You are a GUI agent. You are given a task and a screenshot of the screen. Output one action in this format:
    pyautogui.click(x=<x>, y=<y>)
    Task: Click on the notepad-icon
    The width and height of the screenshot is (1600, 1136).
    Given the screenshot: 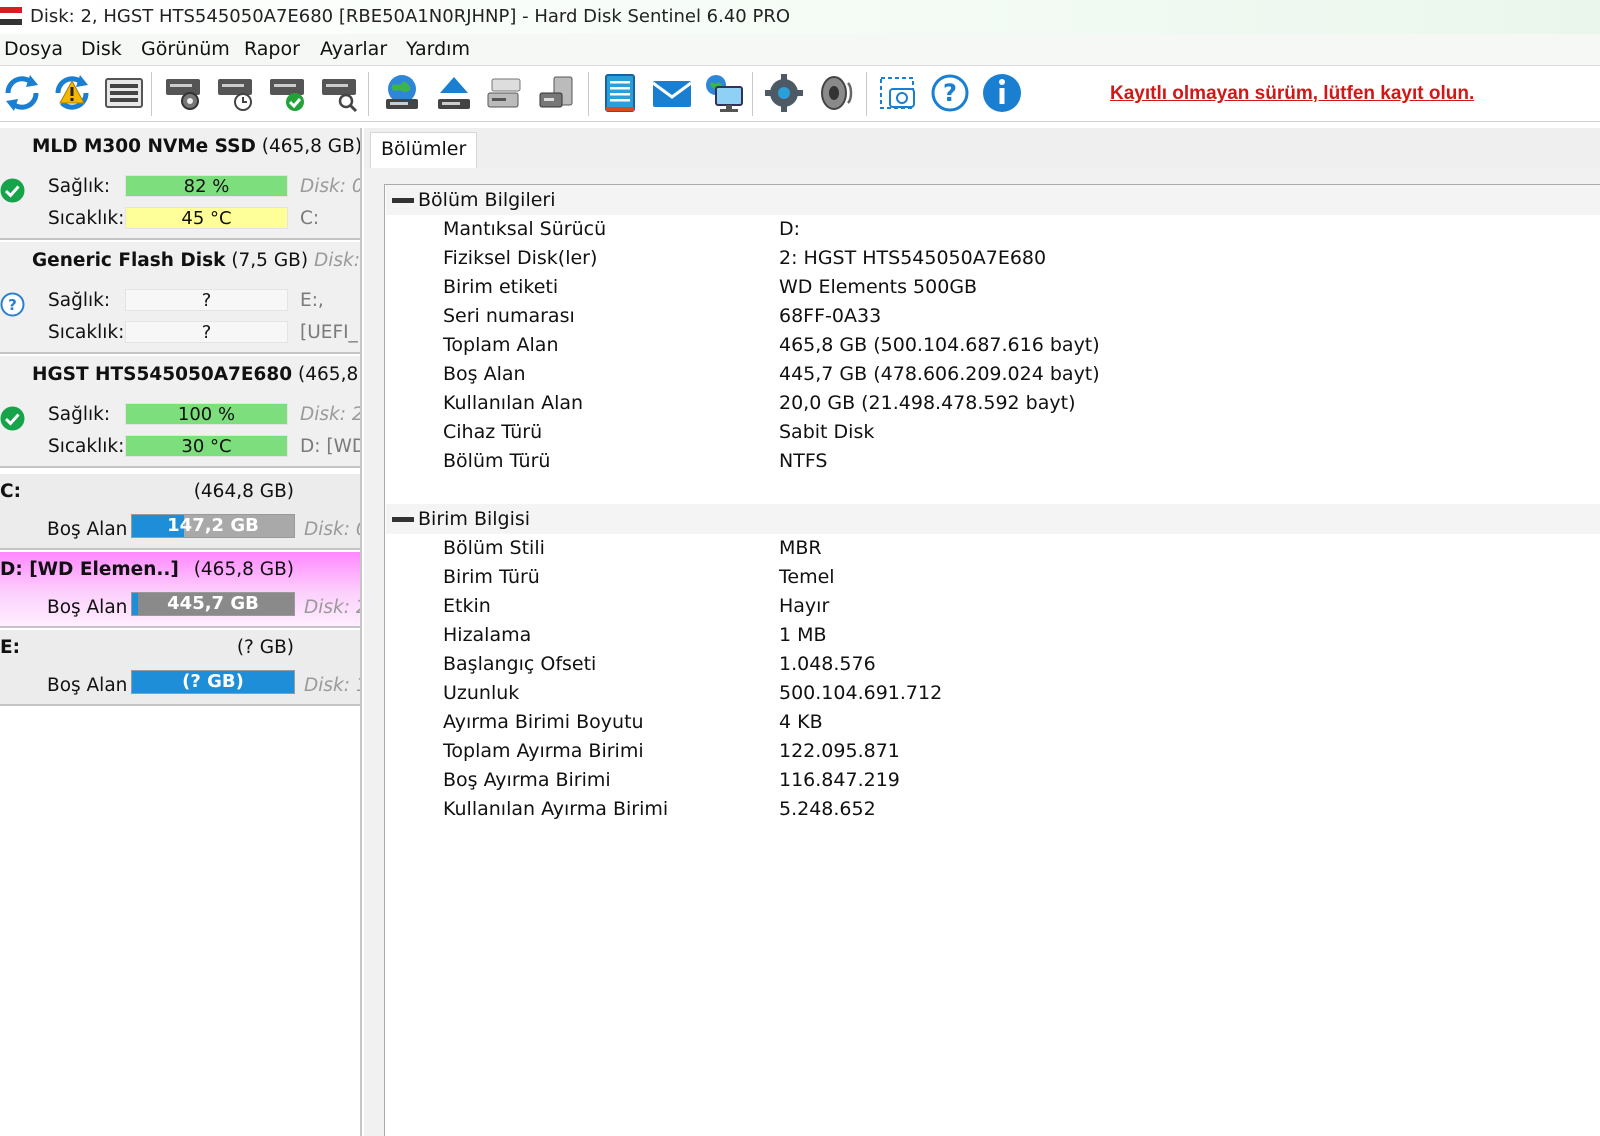 What is the action you would take?
    pyautogui.click(x=620, y=93)
    